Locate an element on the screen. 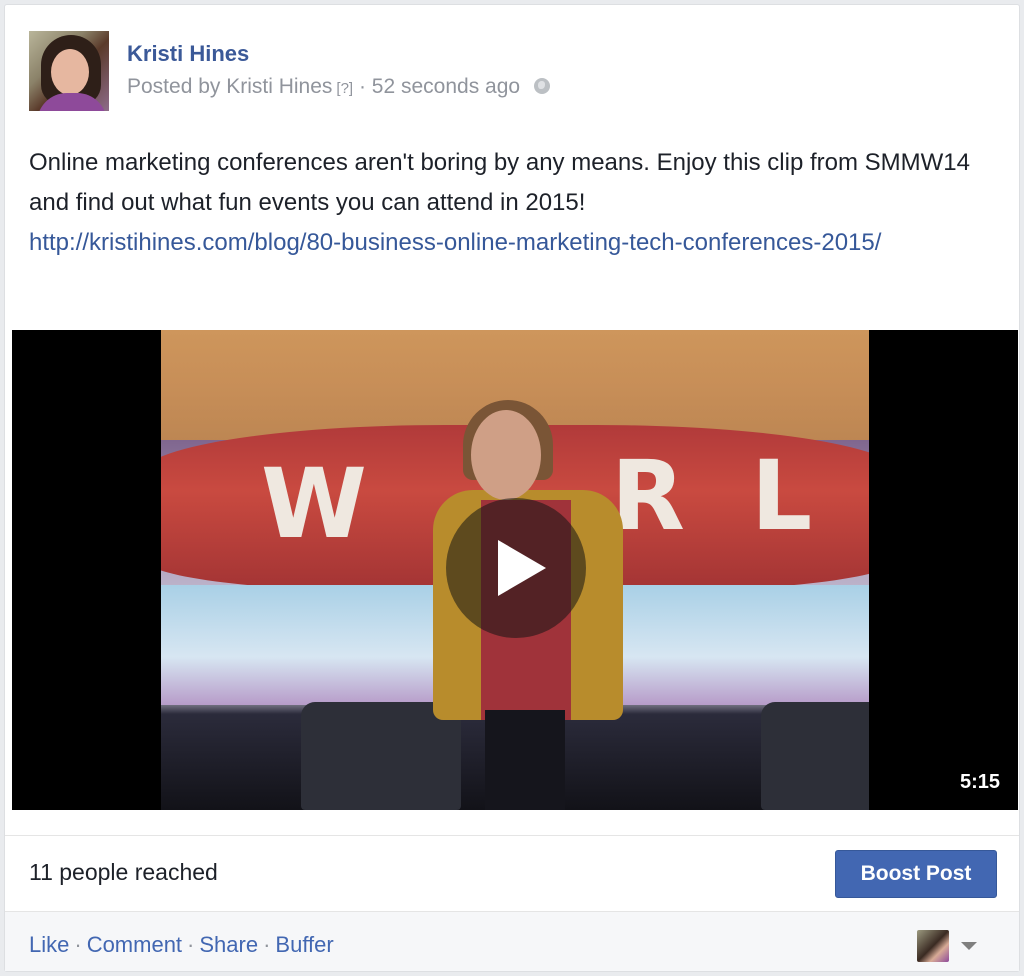 The image size is (1024, 976). buffer-link: Buffer is located at coordinates (304, 944).